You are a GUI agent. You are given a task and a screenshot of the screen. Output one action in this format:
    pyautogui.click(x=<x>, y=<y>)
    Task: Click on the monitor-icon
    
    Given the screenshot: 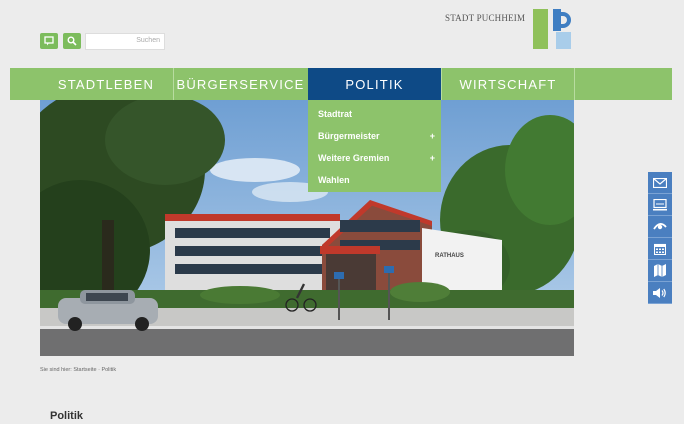 What is the action you would take?
    pyautogui.click(x=660, y=205)
    